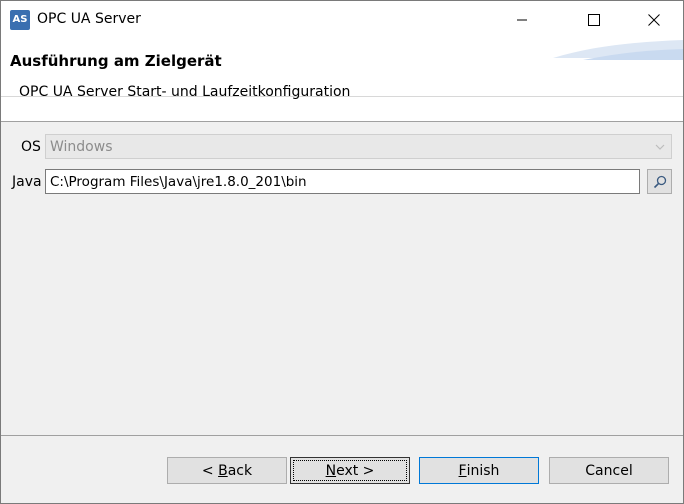  I want to click on os-select: Windows, so click(358, 146).